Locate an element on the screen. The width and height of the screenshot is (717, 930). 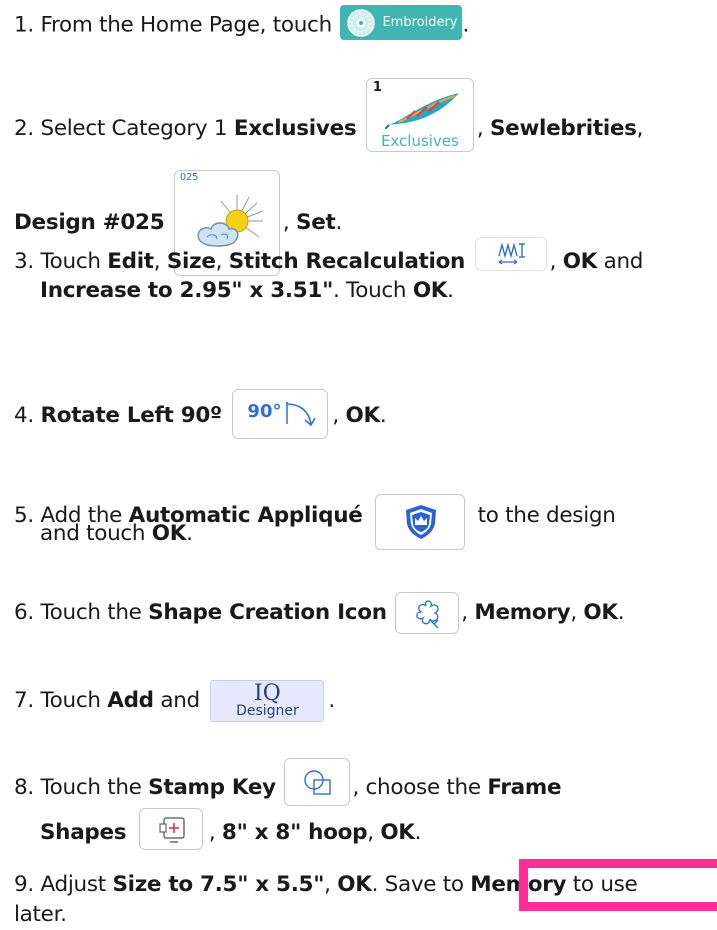
highlight-box is located at coordinates (618, 885).